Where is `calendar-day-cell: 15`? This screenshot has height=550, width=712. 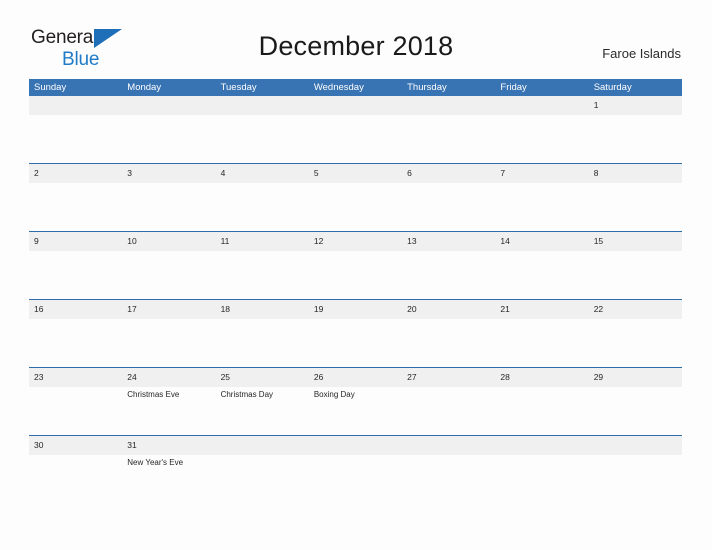 calendar-day-cell: 15 is located at coordinates (635, 265).